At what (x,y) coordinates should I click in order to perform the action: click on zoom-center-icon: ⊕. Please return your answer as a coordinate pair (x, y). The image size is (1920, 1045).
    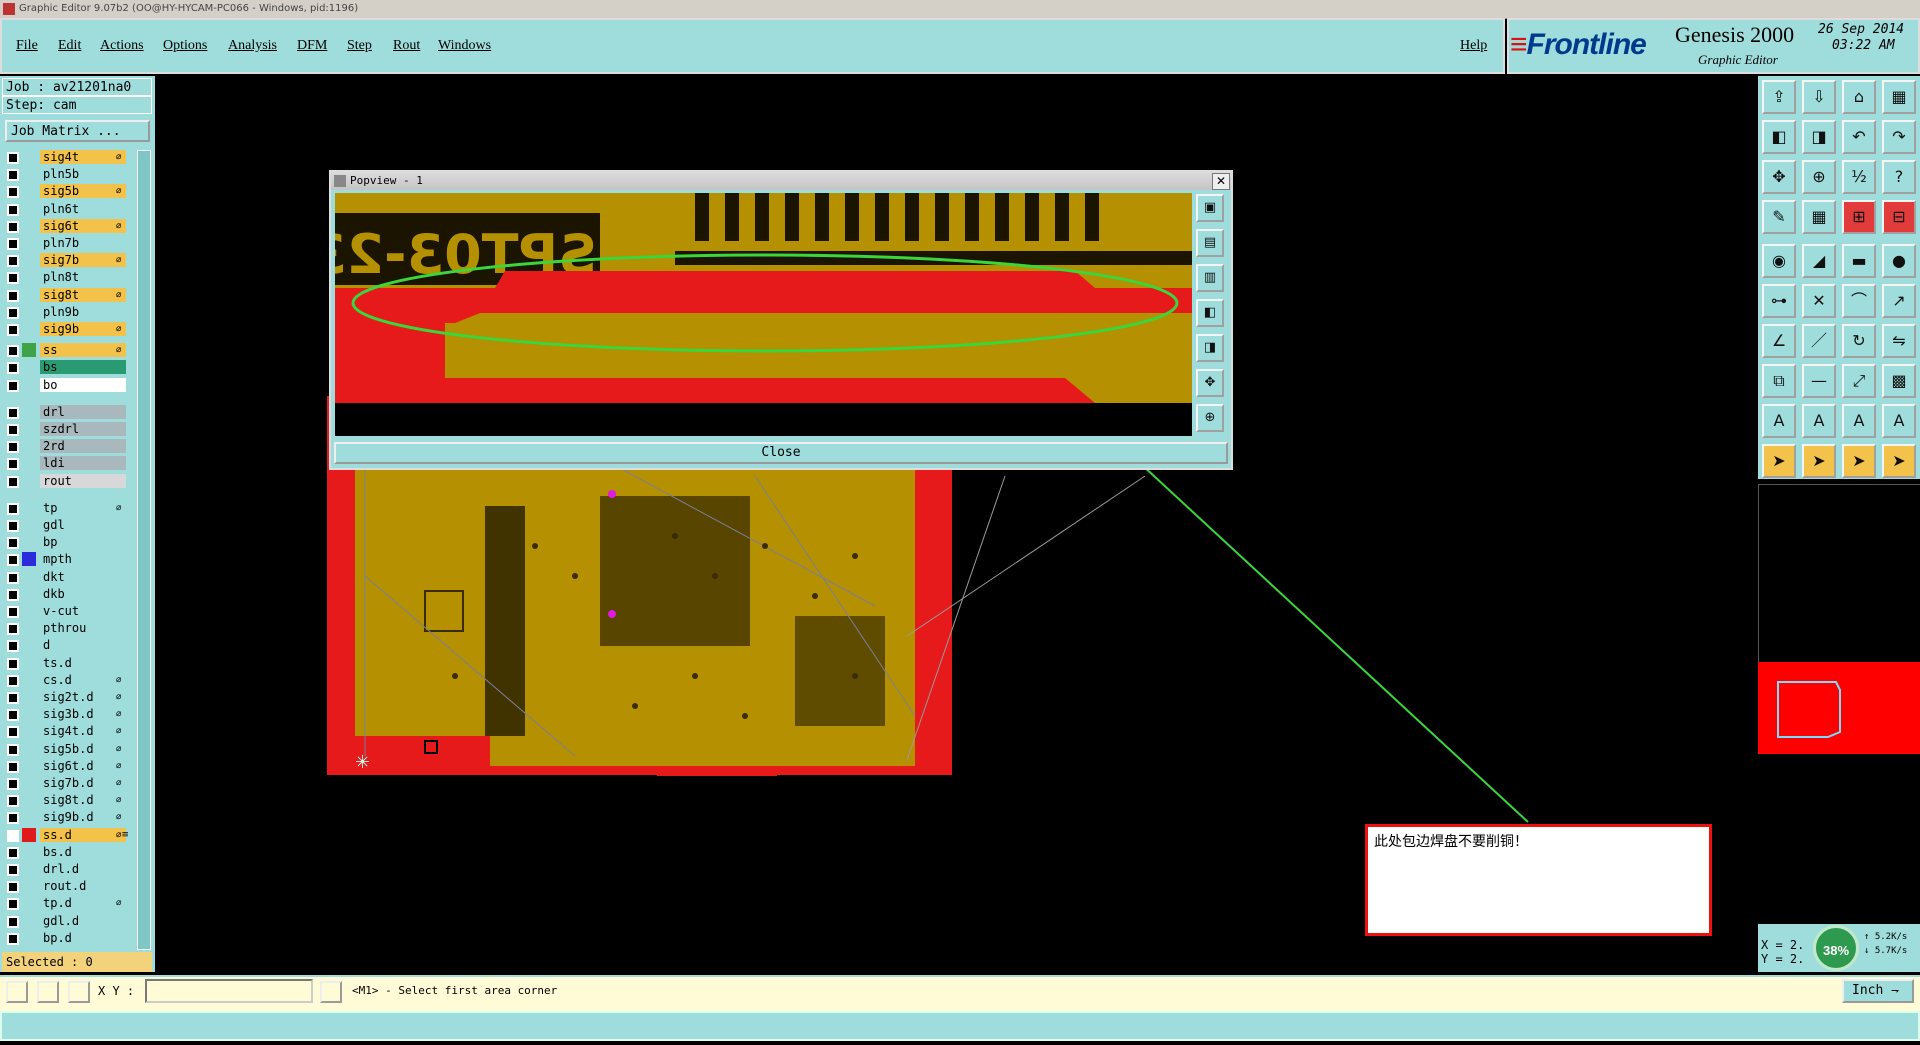
    Looking at the image, I should click on (1819, 177).